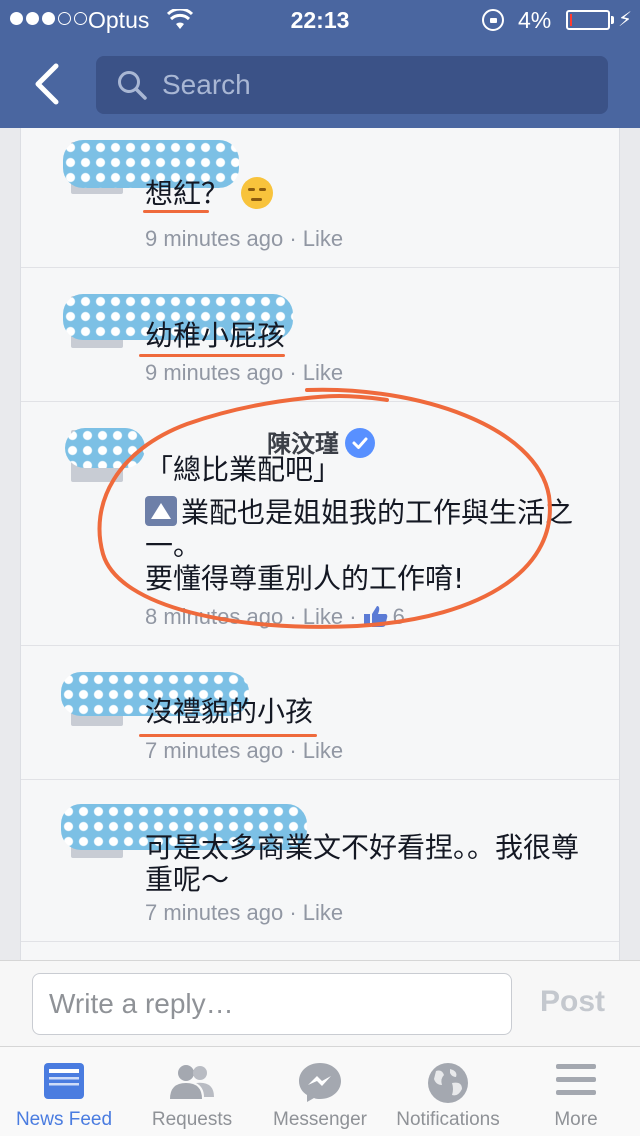 This screenshot has width=640, height=1136. I want to click on back-button, so click(48, 84).